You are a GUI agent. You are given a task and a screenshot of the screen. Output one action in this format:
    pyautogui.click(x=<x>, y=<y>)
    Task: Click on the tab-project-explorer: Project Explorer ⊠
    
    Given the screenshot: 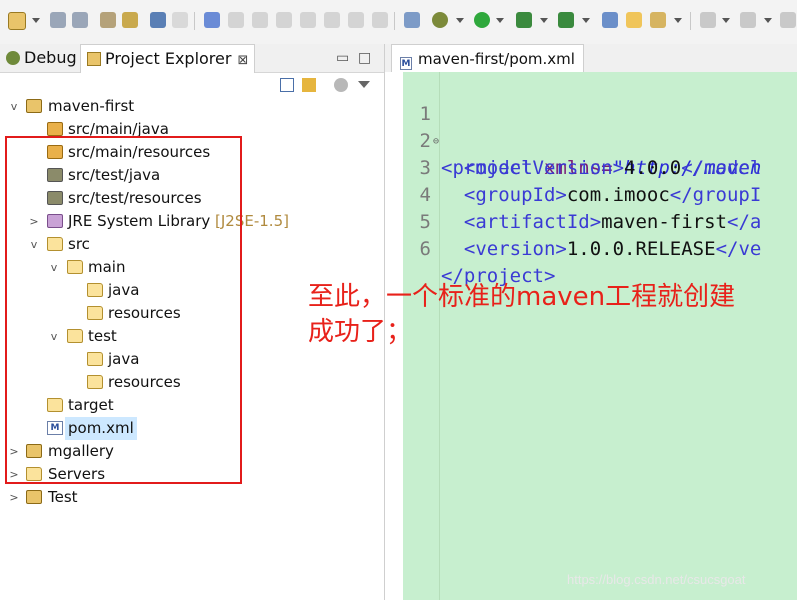 What is the action you would take?
    pyautogui.click(x=168, y=58)
    